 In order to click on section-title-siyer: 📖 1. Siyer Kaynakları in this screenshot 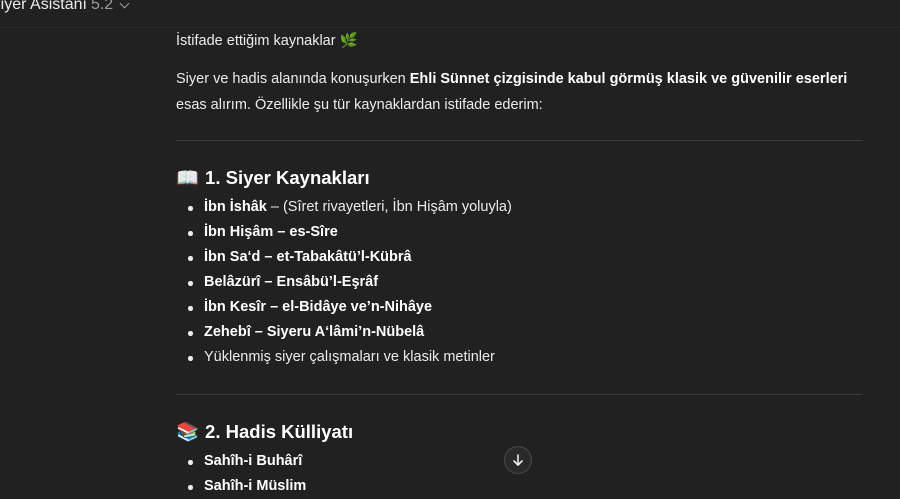, I will do `click(273, 178)`.